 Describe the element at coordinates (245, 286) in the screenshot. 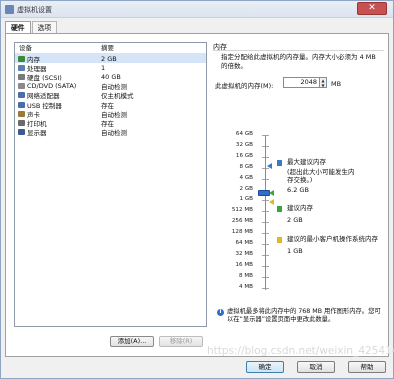

I see `scale-label: 4 MB` at that location.